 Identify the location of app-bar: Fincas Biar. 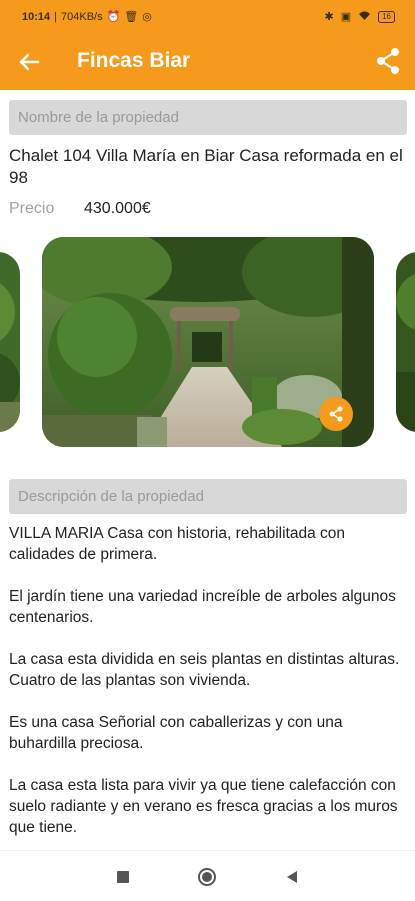
(207, 61).